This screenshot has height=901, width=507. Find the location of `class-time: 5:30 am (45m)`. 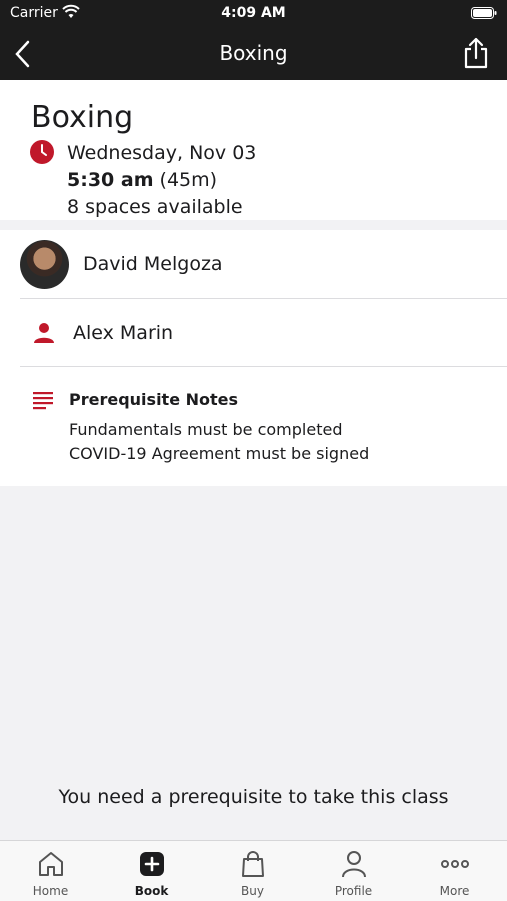

class-time: 5:30 am (45m) is located at coordinates (142, 180).